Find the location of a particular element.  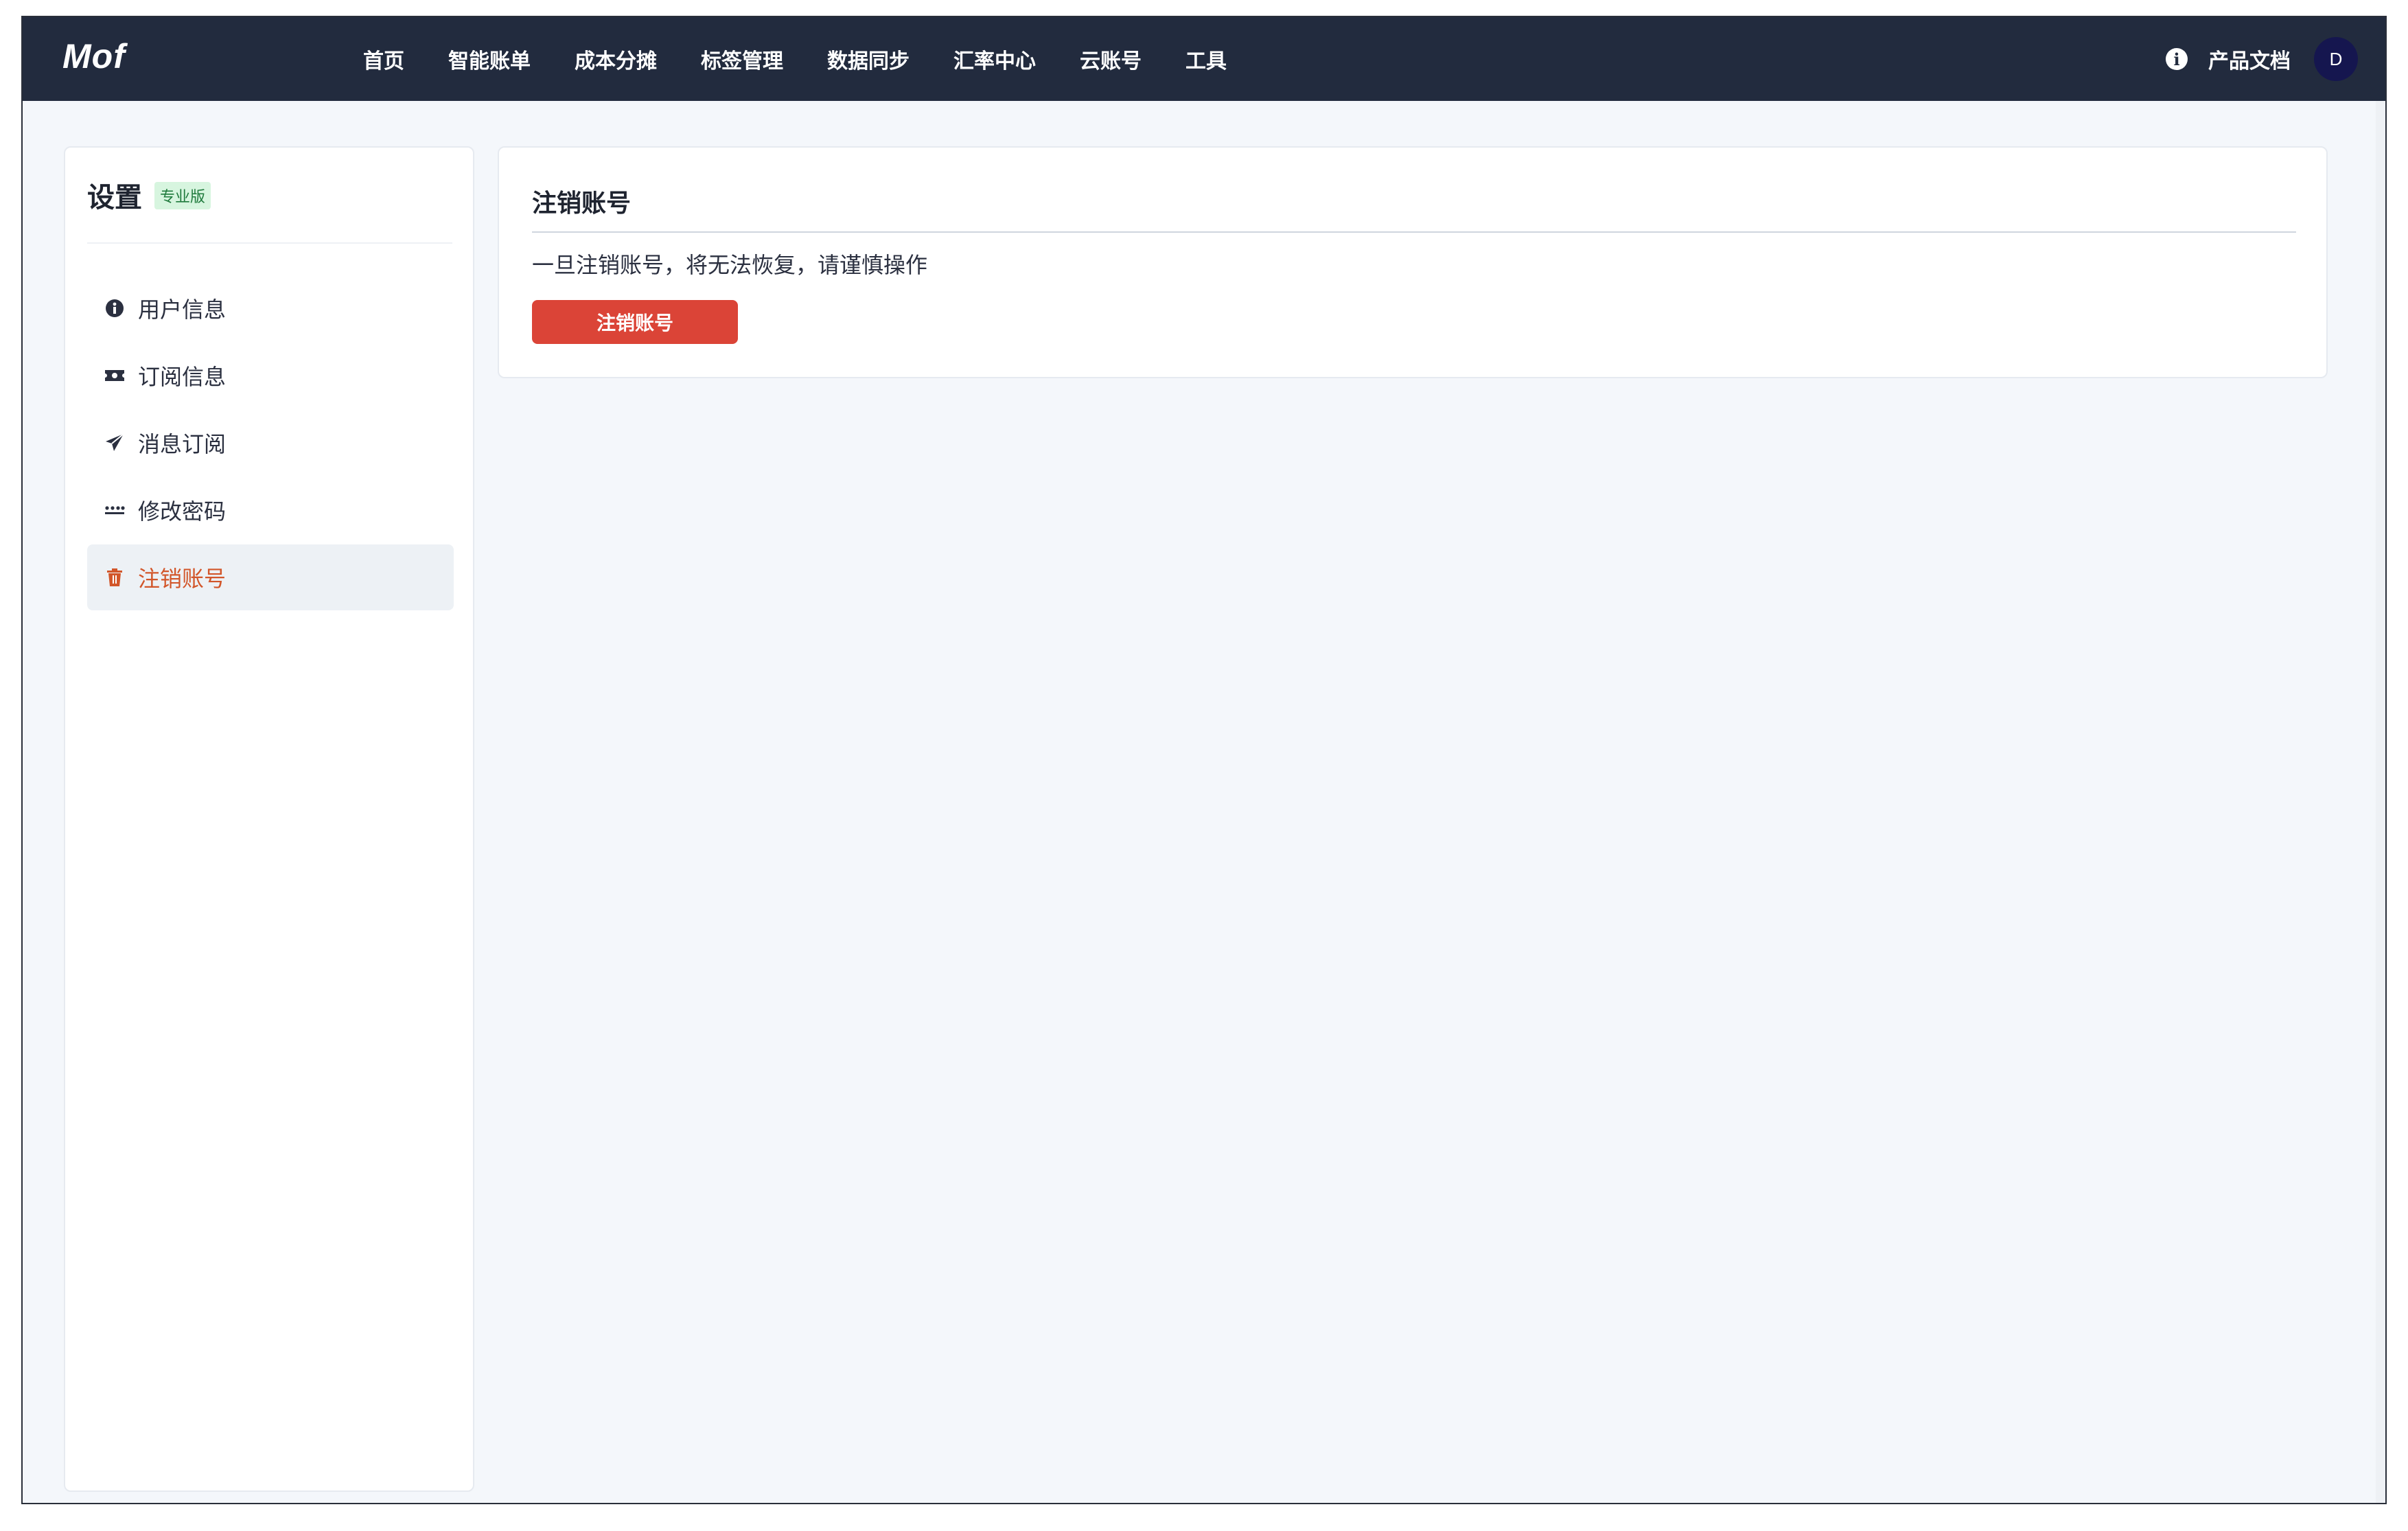

nav-item-cost-allocation: 成本分摊 is located at coordinates (616, 59).